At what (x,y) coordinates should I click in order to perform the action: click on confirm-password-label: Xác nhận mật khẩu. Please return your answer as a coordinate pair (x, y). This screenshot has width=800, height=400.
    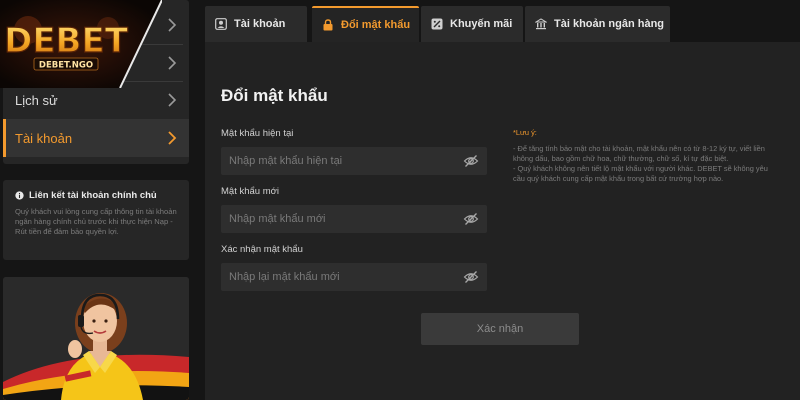
    Looking at the image, I should click on (262, 249).